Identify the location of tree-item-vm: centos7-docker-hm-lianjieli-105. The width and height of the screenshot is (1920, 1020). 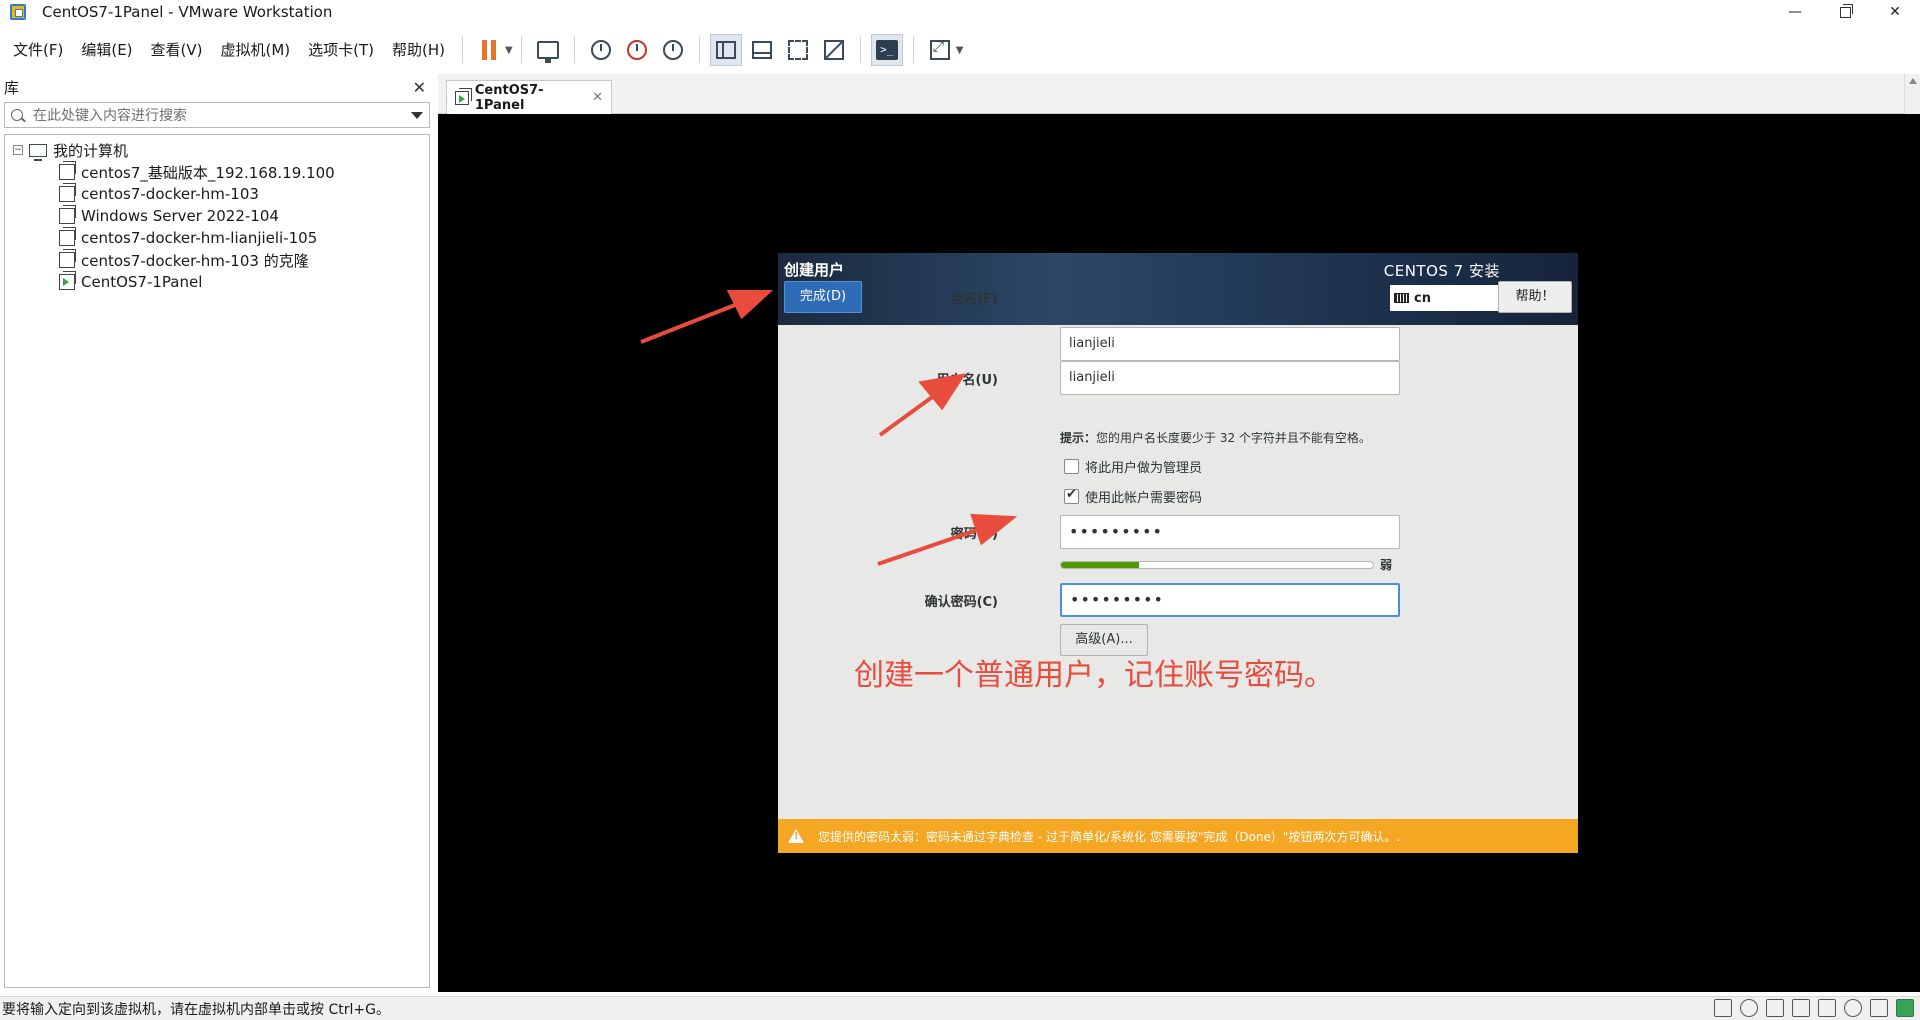
(217, 238).